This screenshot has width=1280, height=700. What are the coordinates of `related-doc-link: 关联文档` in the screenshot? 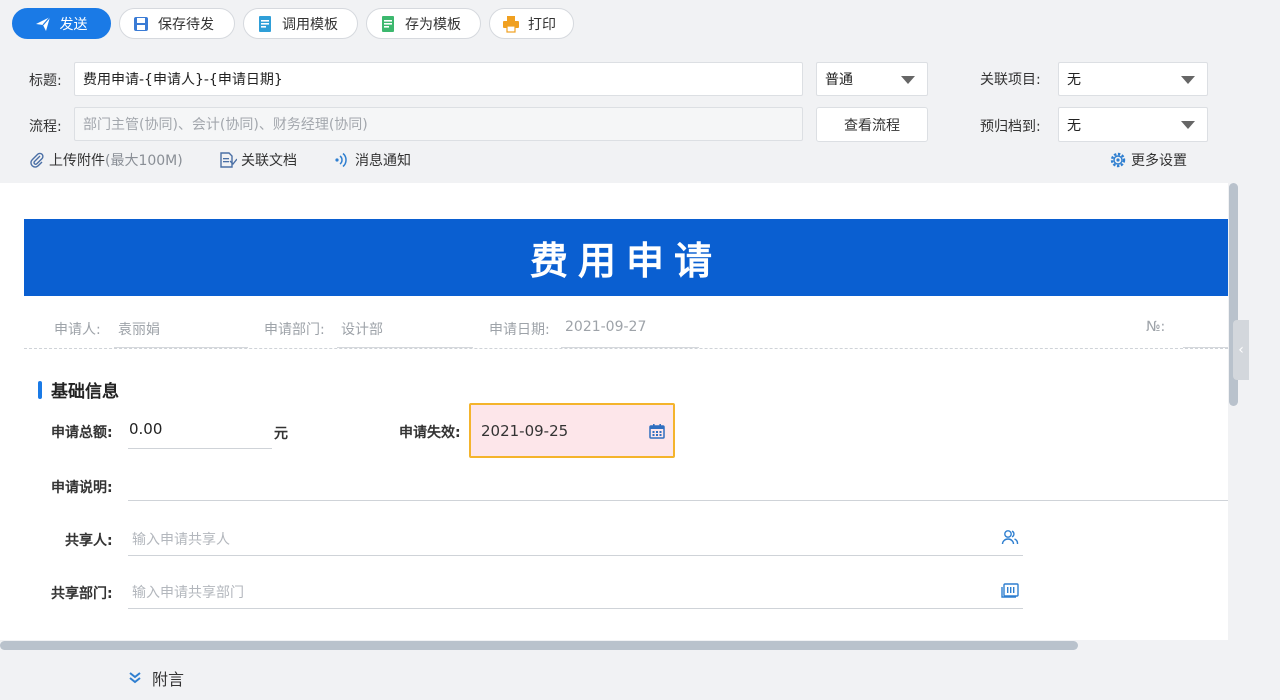 It's located at (258, 160).